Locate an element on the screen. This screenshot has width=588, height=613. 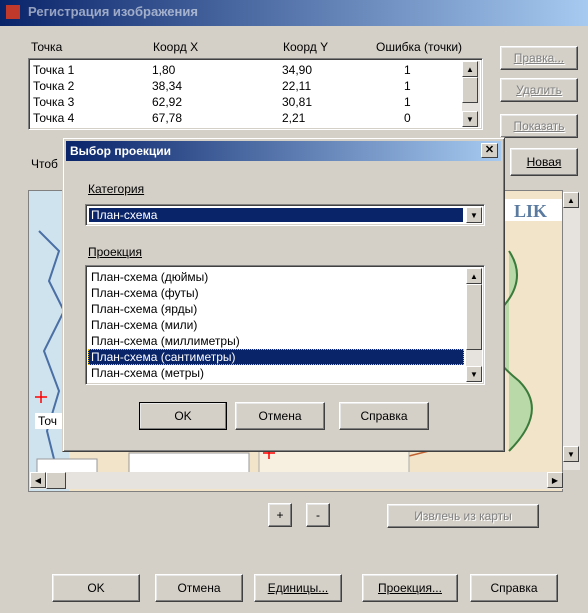
zoom-out-button: - is located at coordinates (318, 515).